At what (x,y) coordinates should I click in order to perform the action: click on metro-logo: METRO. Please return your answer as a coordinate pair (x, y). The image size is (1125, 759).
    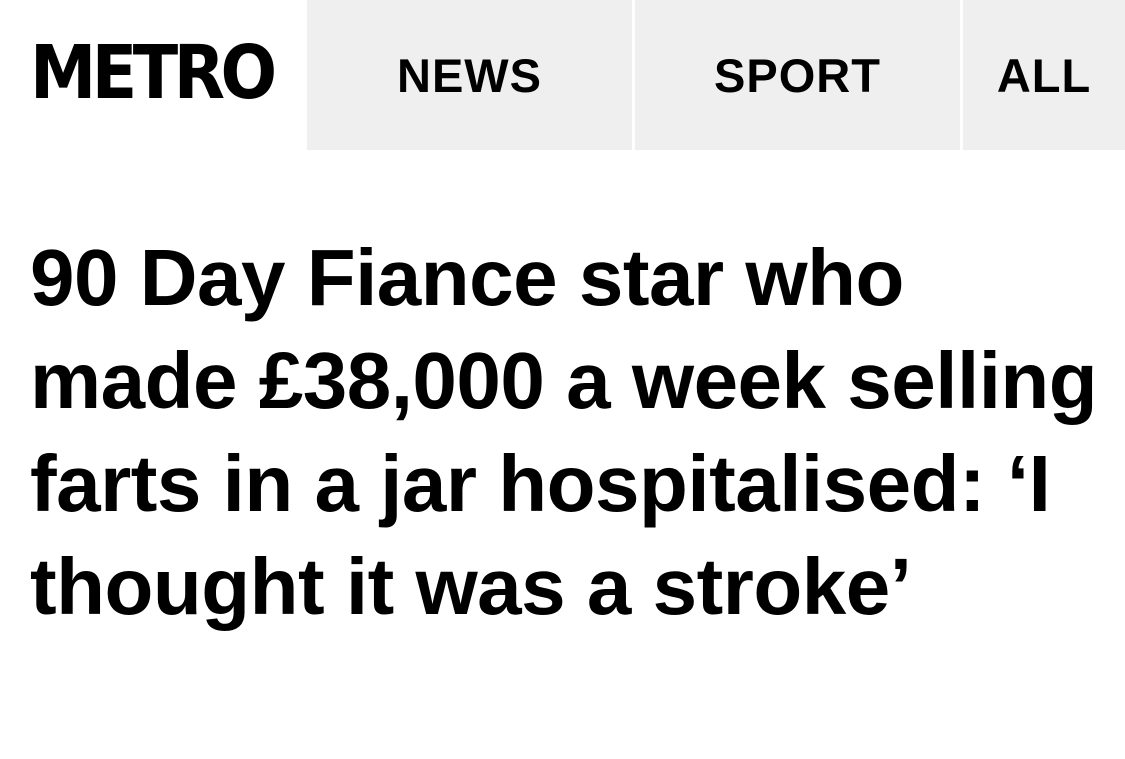
    Looking at the image, I should click on (153, 73).